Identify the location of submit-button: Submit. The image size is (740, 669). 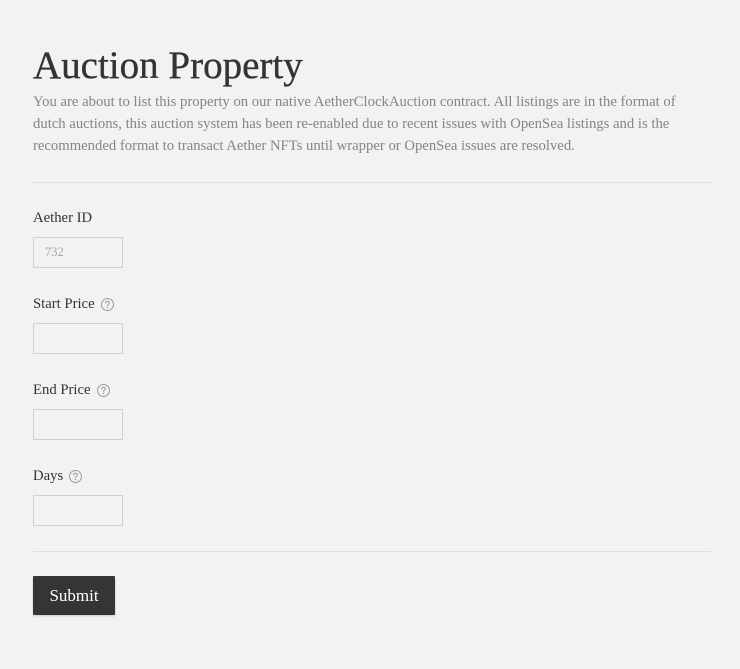
(74, 595).